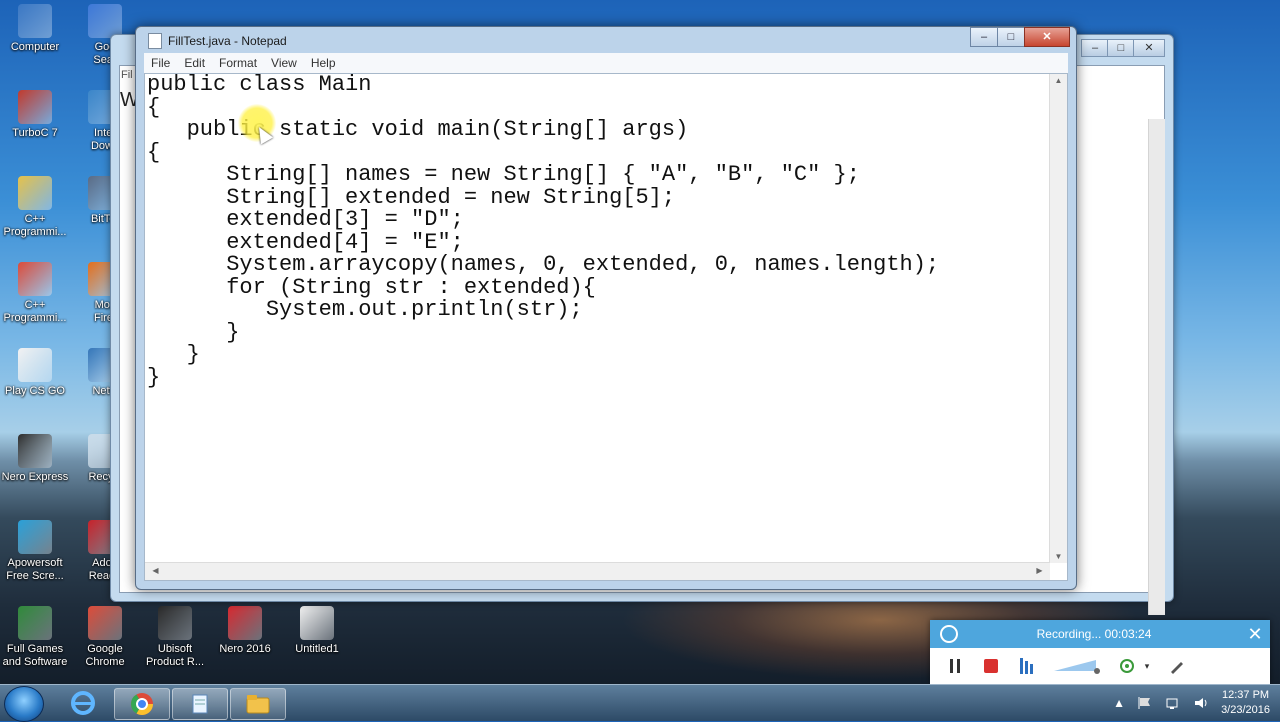 The width and height of the screenshot is (1280, 722). What do you see at coordinates (238, 63) in the screenshot?
I see `menu-format: Format` at bounding box center [238, 63].